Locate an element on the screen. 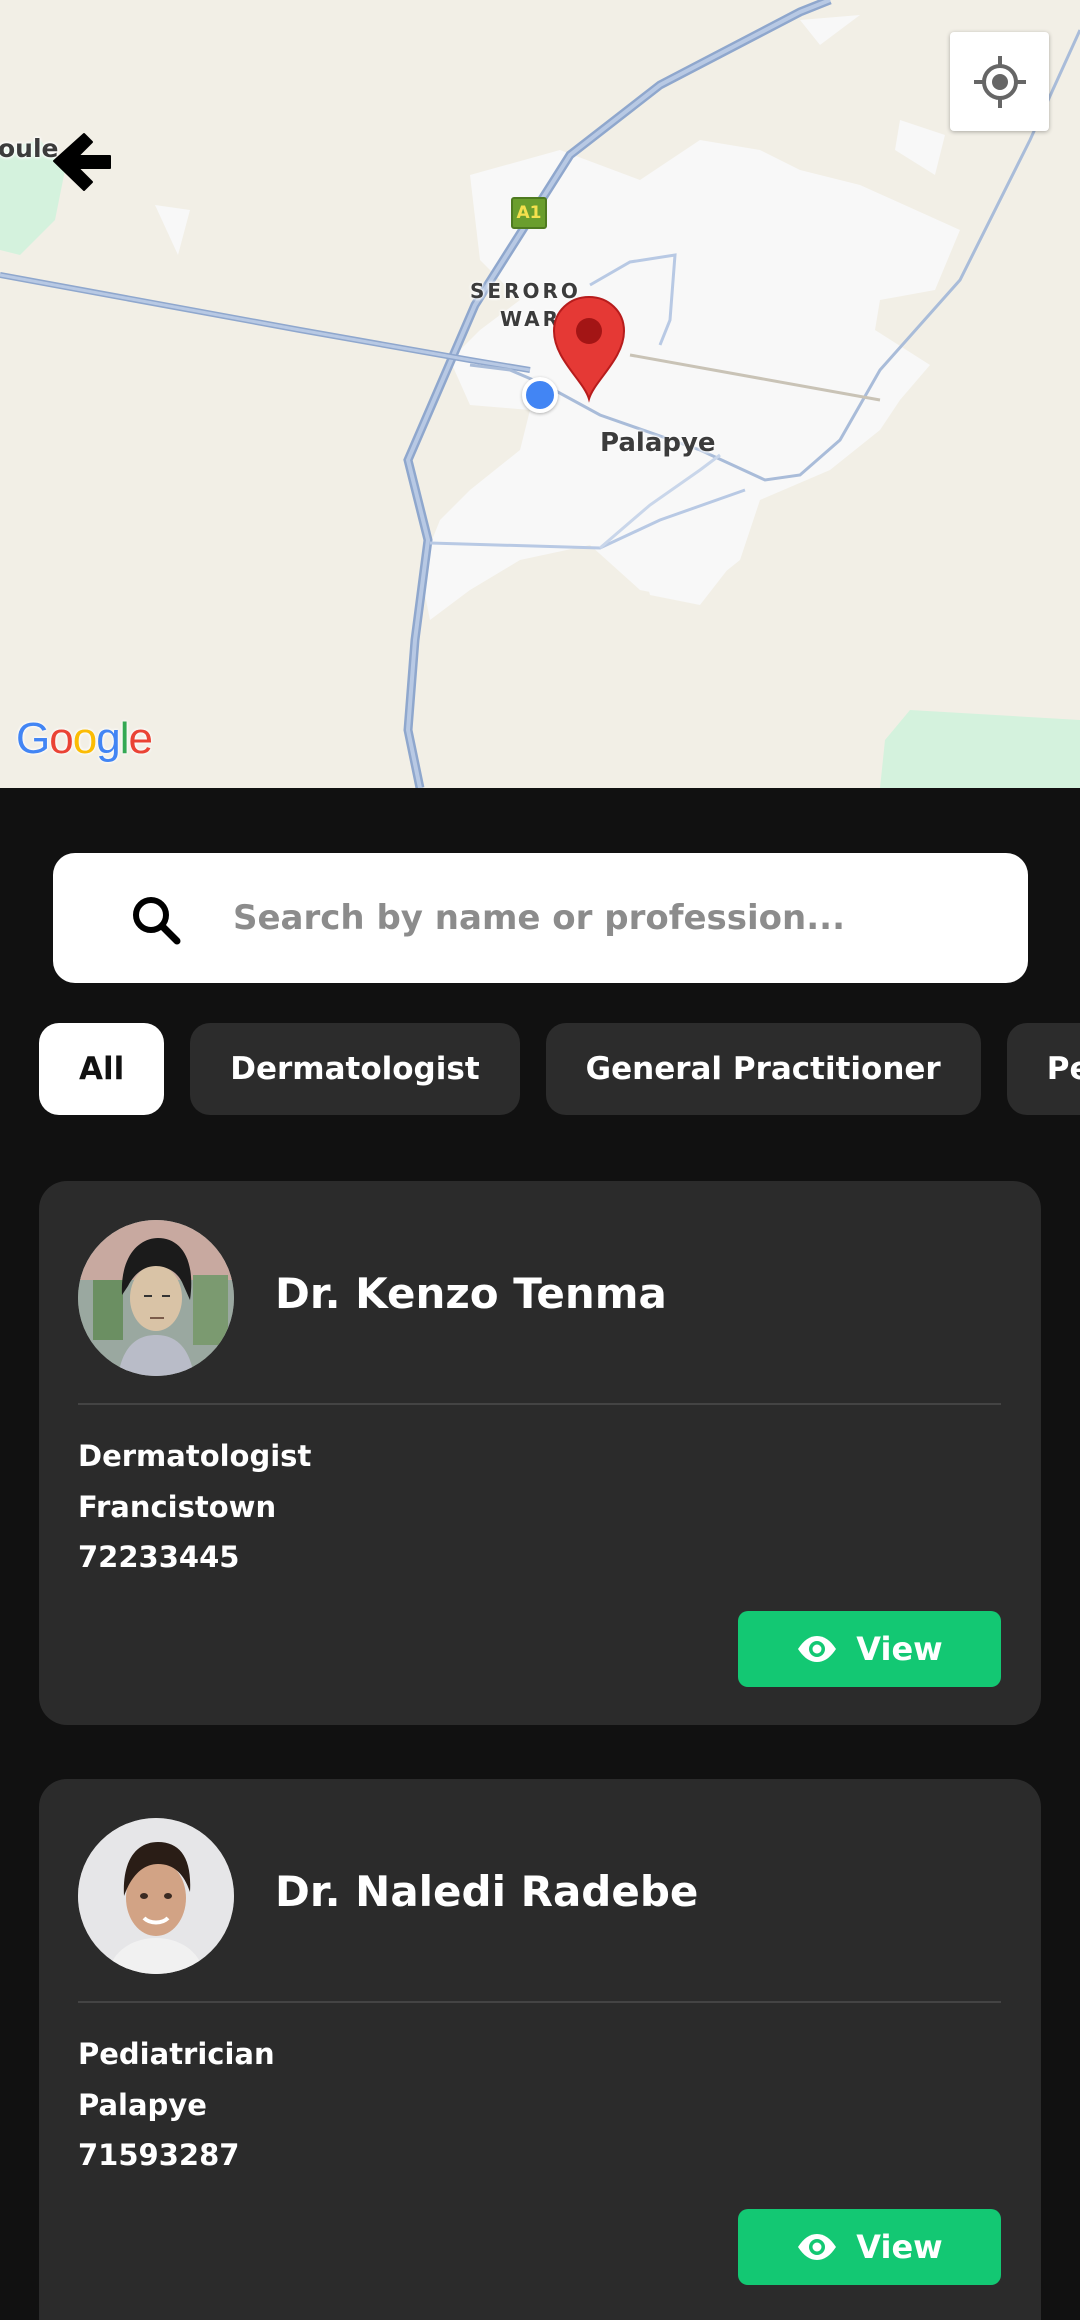 This screenshot has width=1080, height=2320. road-shield-a1: A1 is located at coordinates (529, 213).